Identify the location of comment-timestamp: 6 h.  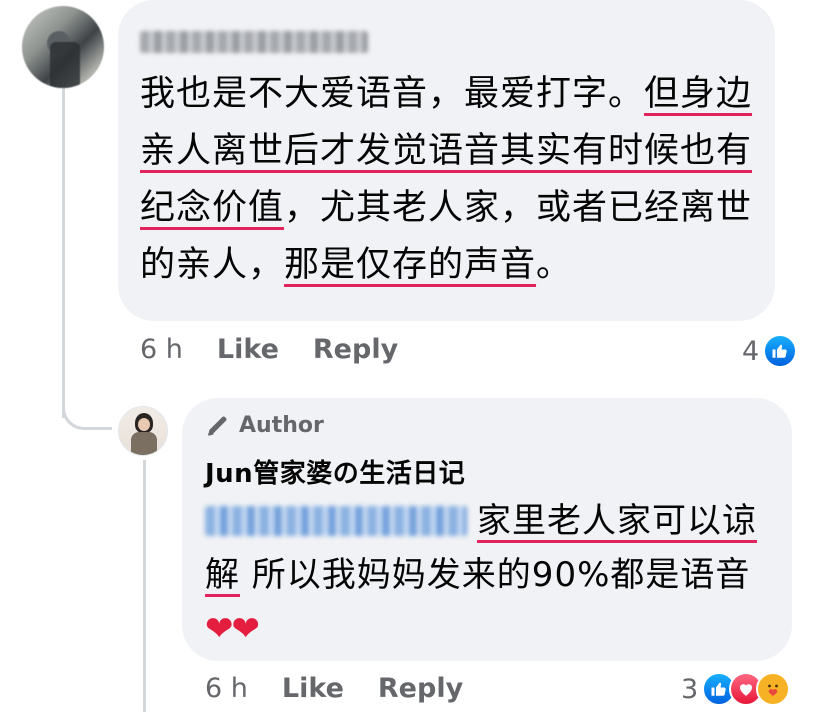
(161, 349).